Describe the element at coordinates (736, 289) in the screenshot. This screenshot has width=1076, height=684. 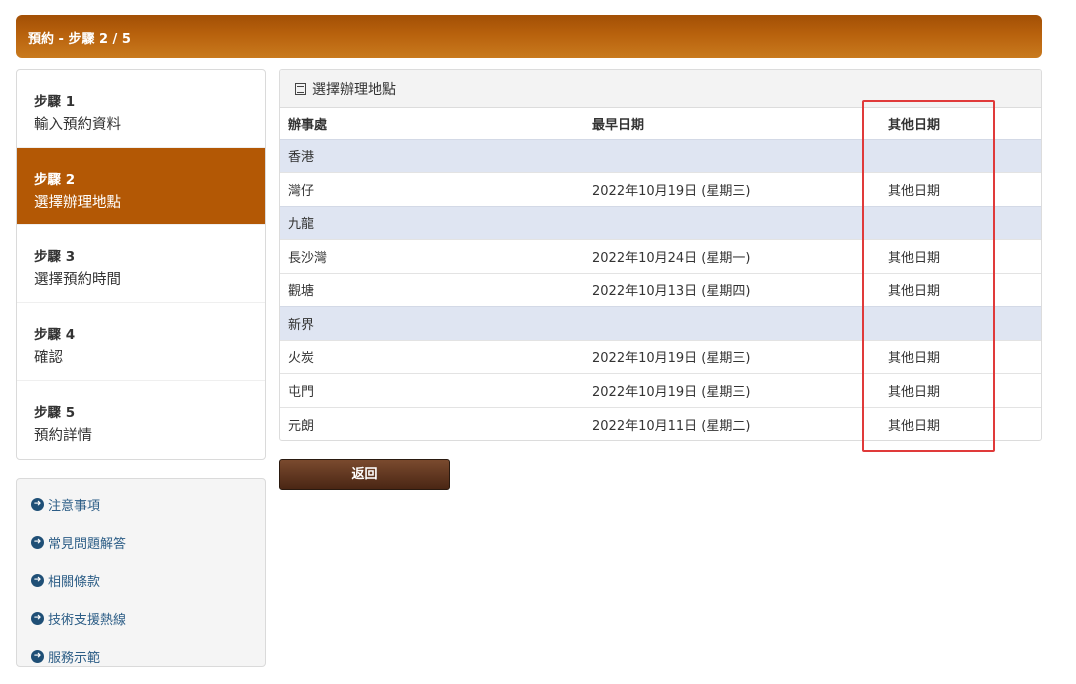
I see `earliest-date-link: 2022年10月13日 (星期四)` at that location.